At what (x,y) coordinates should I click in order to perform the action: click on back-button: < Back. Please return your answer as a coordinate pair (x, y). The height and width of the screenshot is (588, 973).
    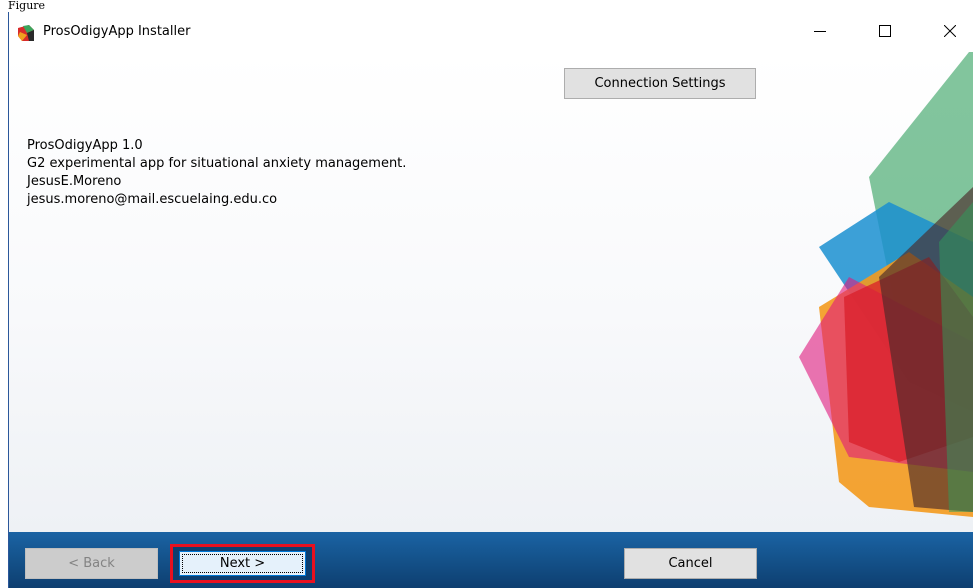
    Looking at the image, I should click on (91, 563).